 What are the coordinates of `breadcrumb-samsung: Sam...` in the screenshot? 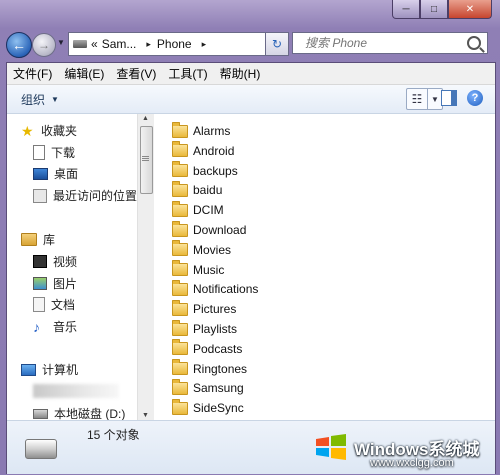 It's located at (119, 44).